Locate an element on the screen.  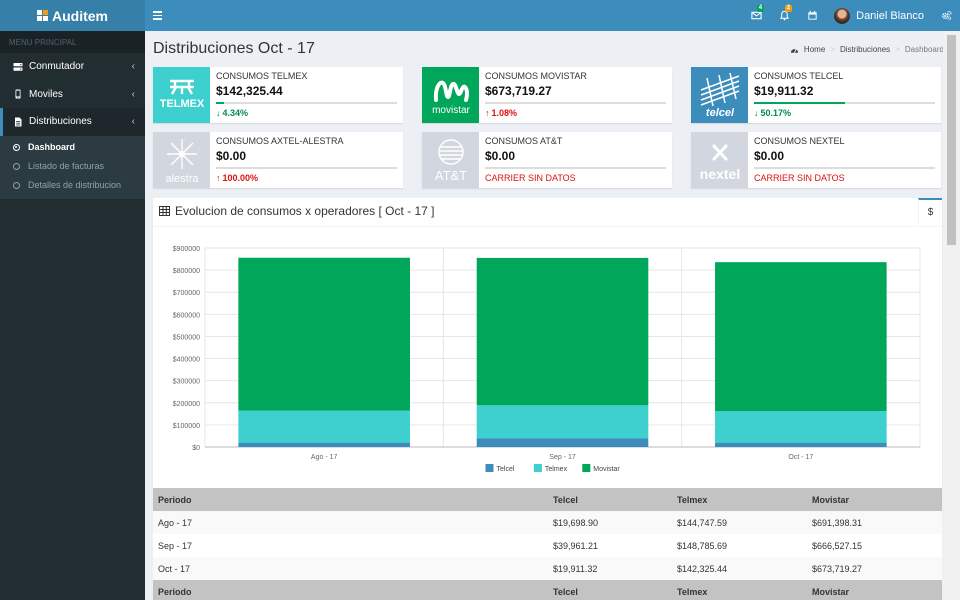
gears-icon is located at coordinates (946, 16).